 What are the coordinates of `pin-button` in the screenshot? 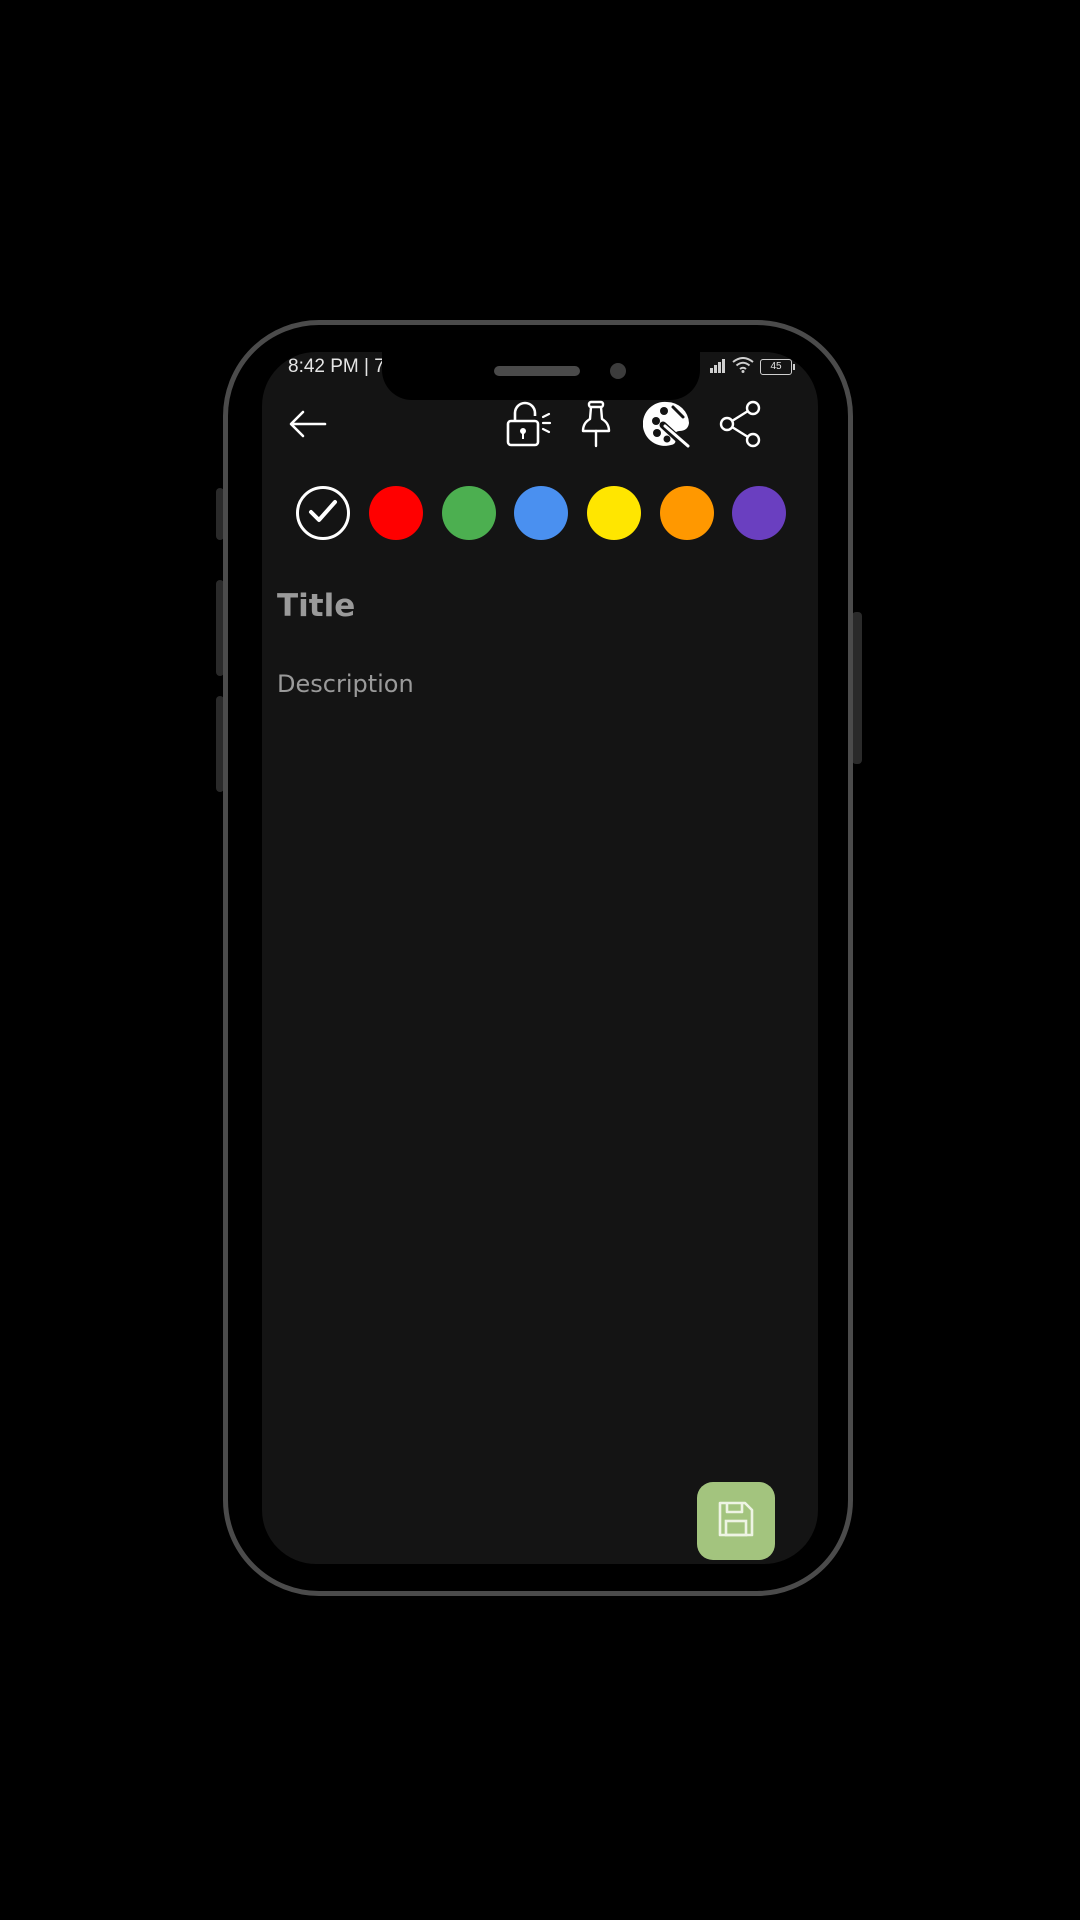 It's located at (596, 426).